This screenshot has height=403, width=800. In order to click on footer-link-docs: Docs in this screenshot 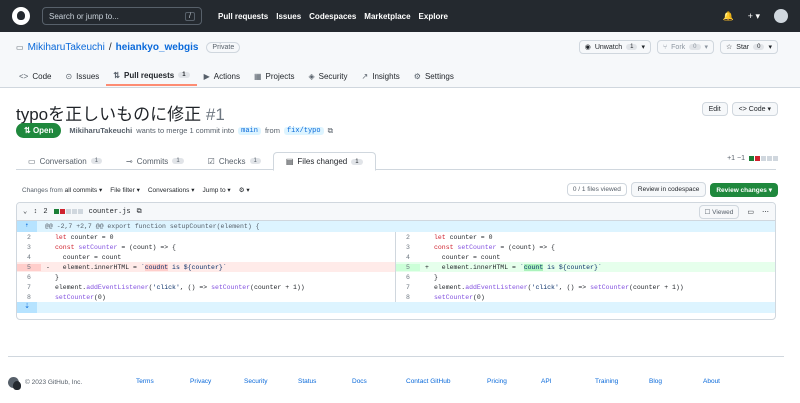, I will do `click(379, 381)`.